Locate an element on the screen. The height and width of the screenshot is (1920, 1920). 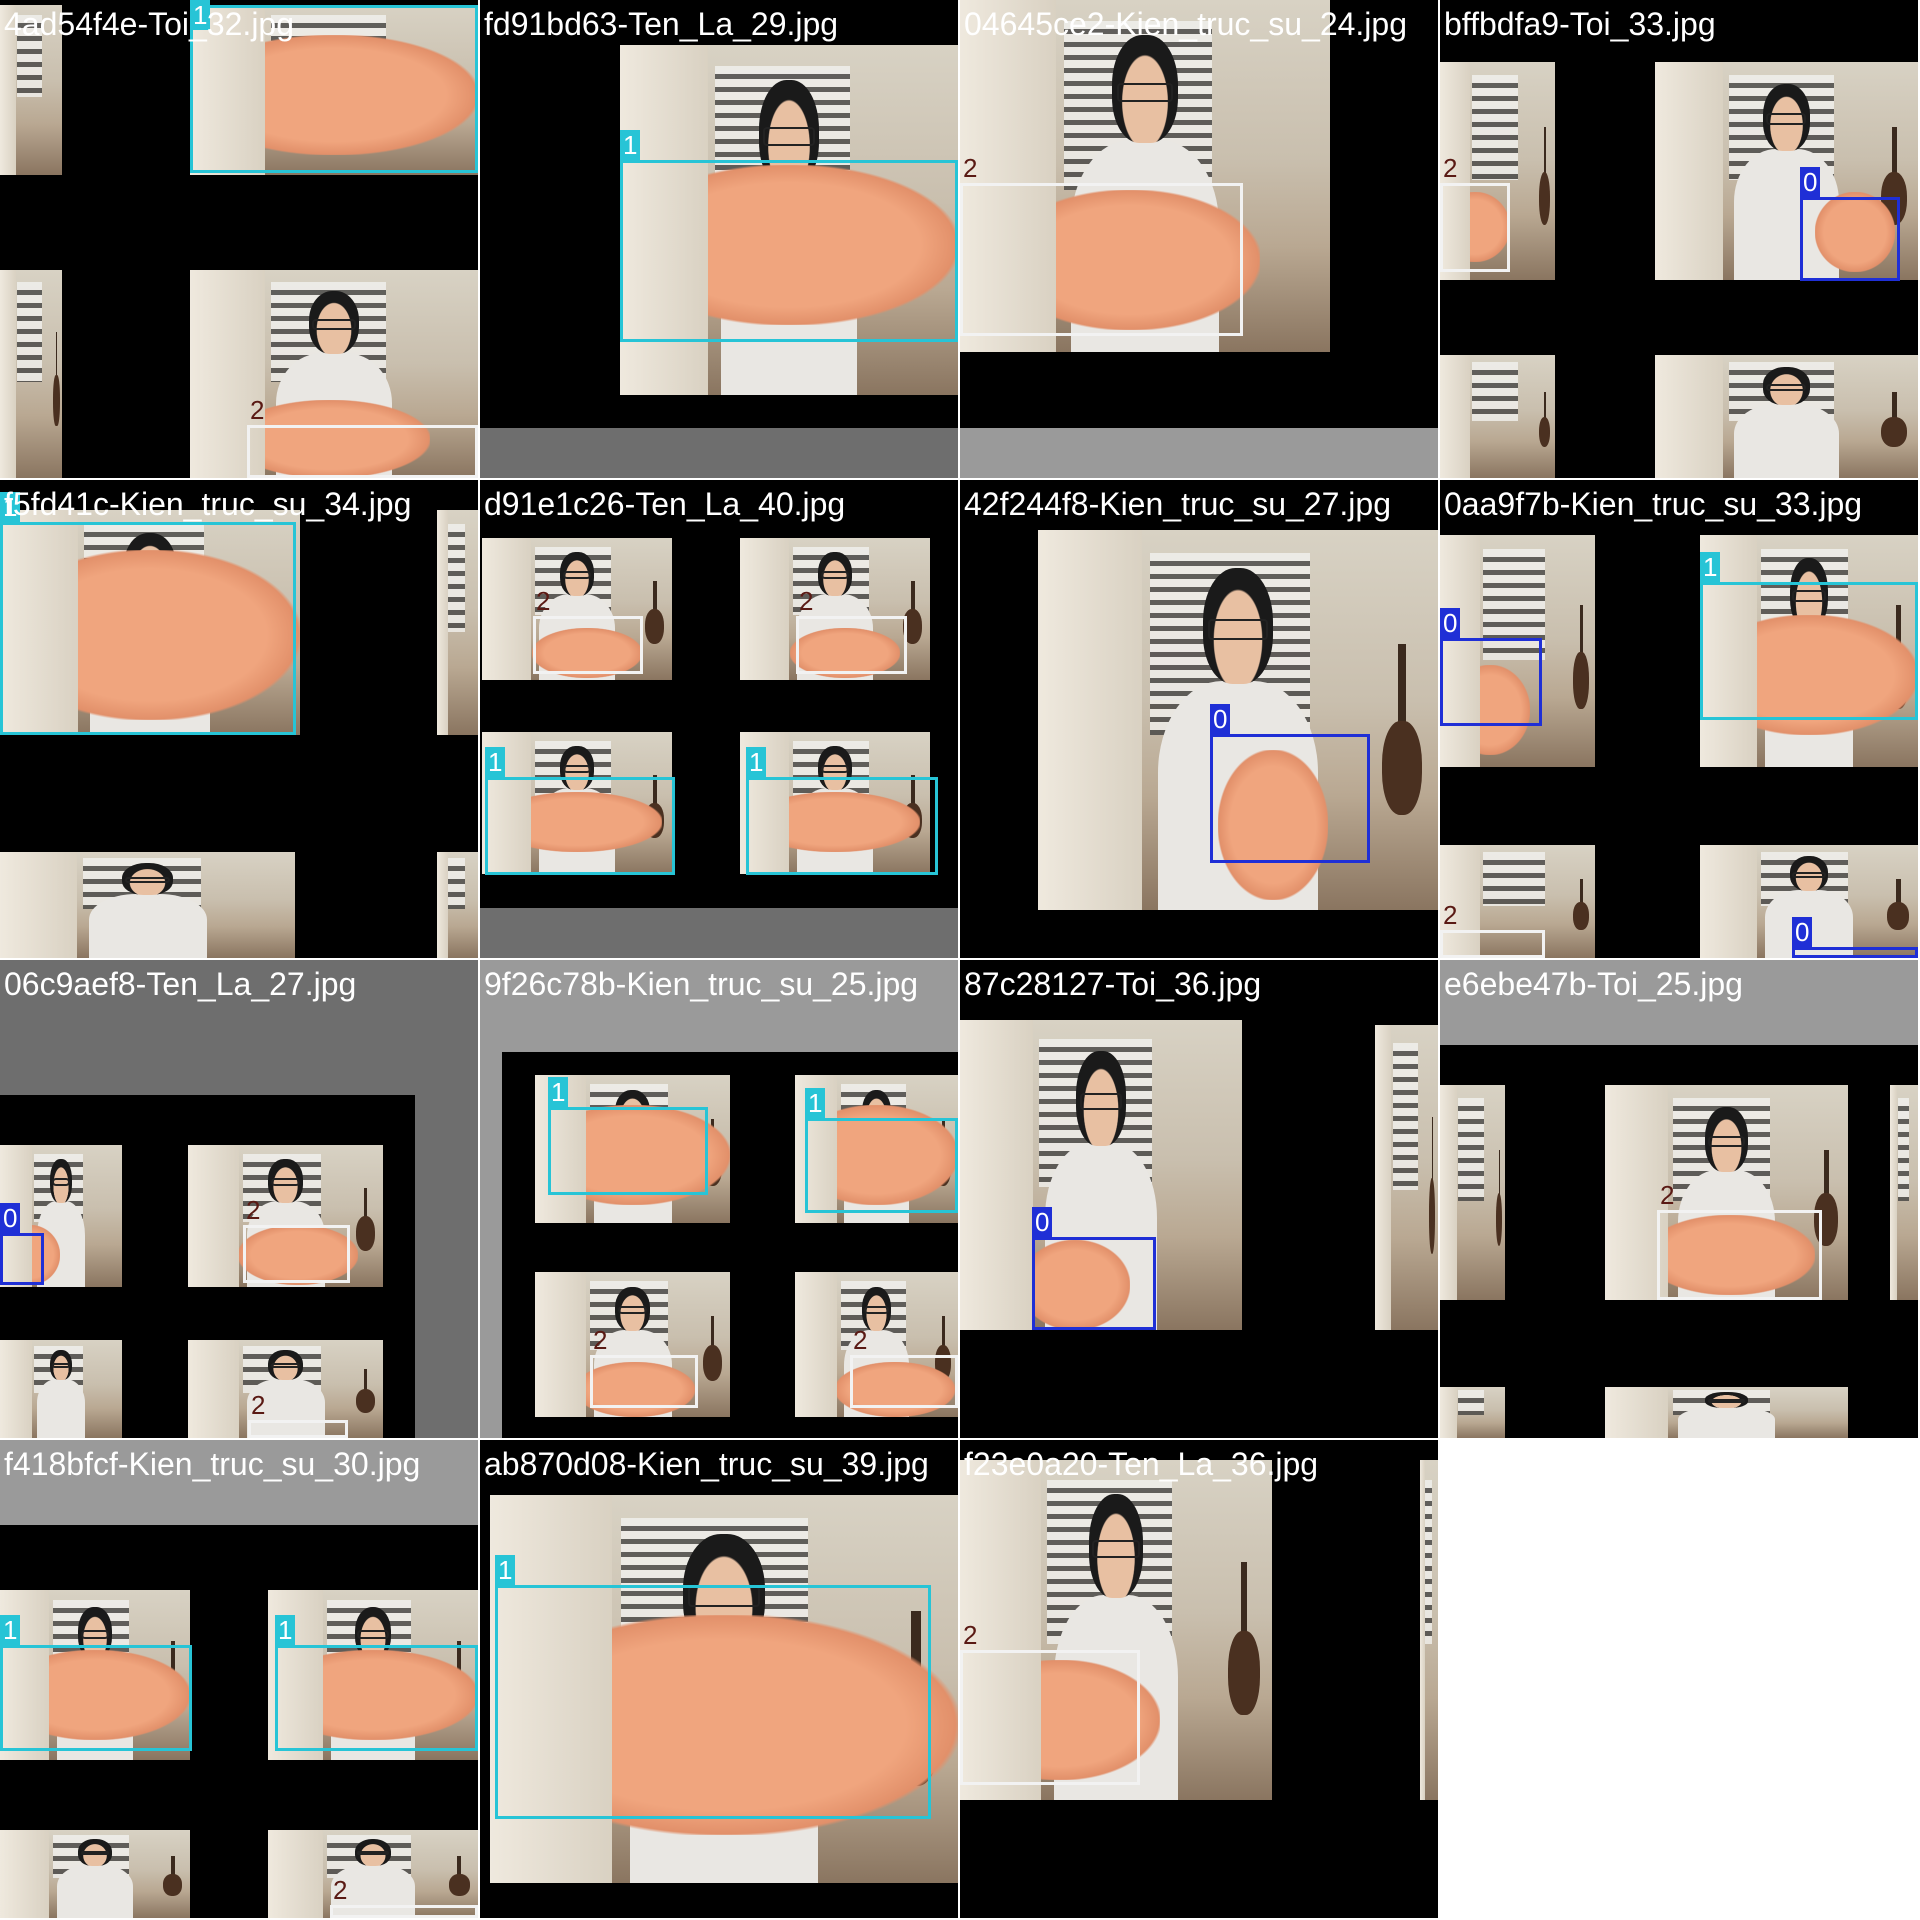
image-tile: 1 2 4ad54f4e-Toi_32.jpg is located at coordinates (239, 239).